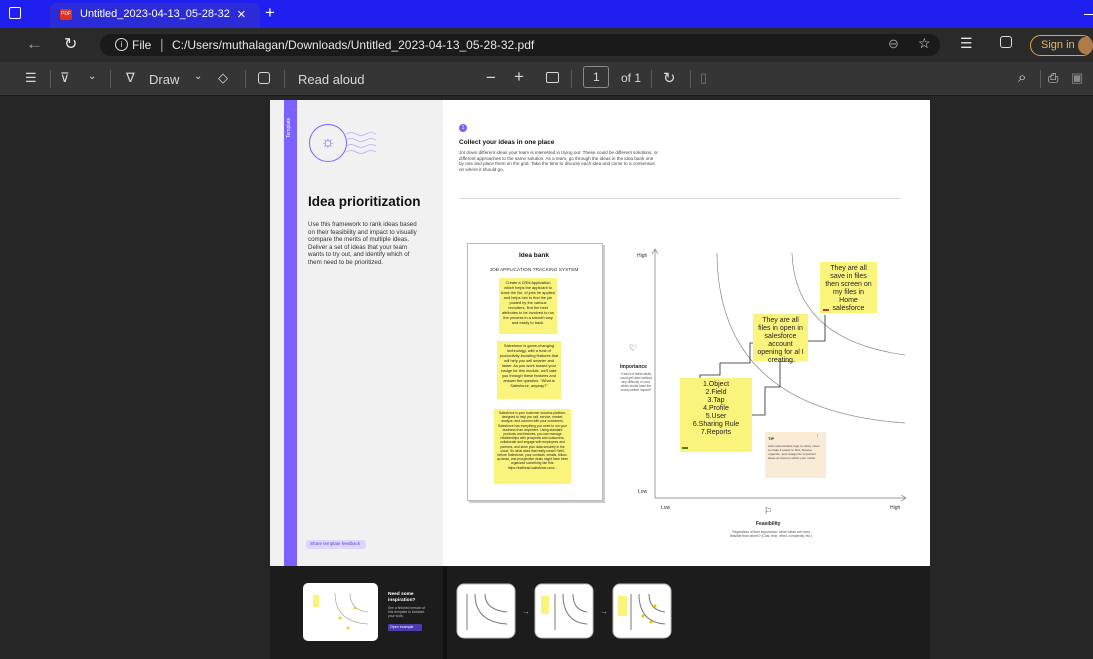  I want to click on tab-title: Untitled_2023-04-13_05-28-32.p, so click(155, 14).